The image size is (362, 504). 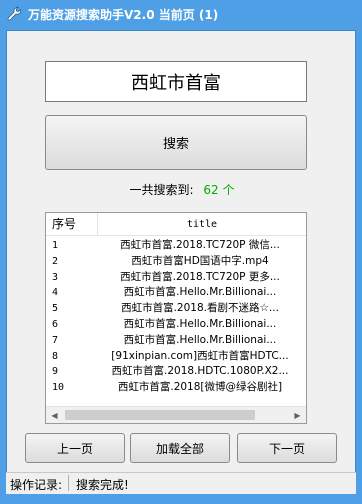 I want to click on row-index: 6, so click(x=55, y=324).